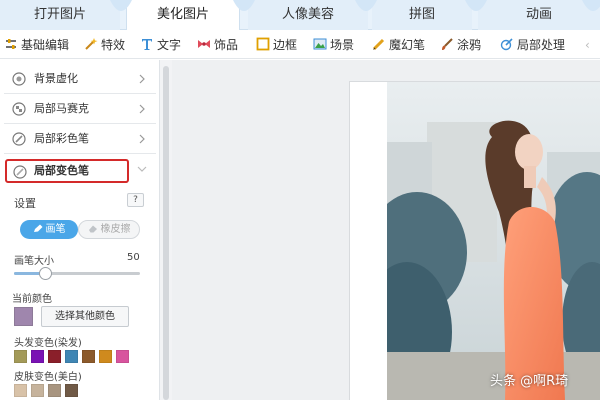  I want to click on tool-effects: 特效, so click(104, 45).